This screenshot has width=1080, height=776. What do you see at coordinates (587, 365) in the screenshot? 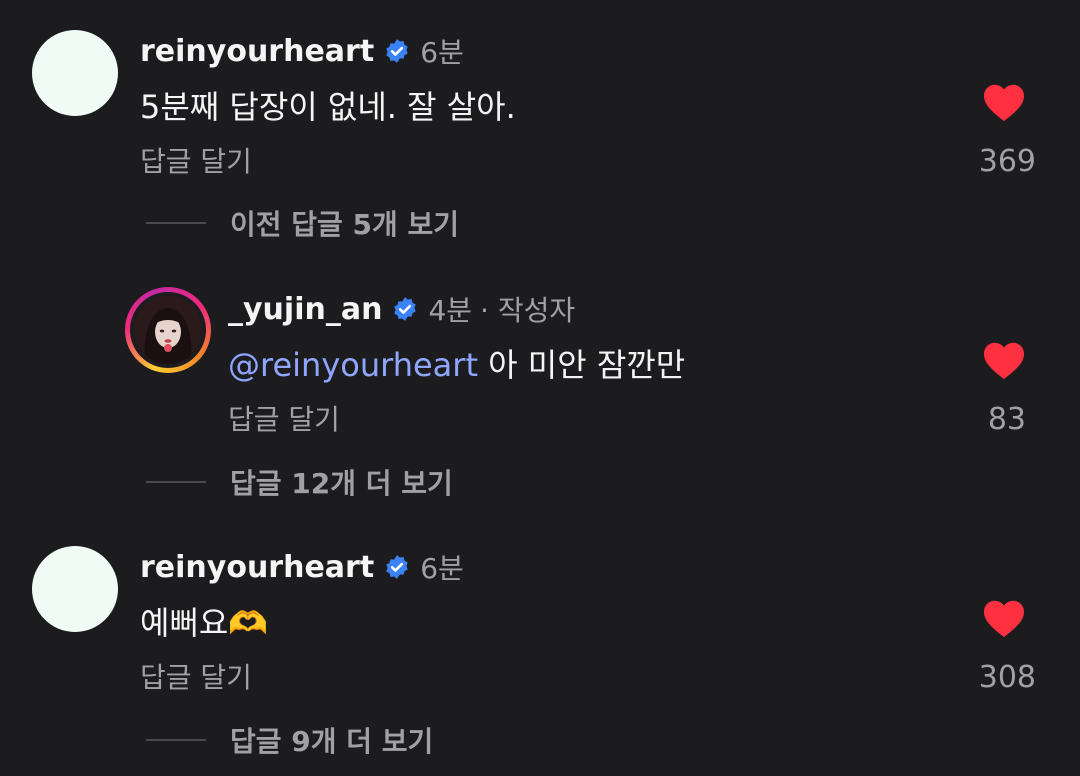
I see `comment-text: 아 미안 잠깐만` at bounding box center [587, 365].